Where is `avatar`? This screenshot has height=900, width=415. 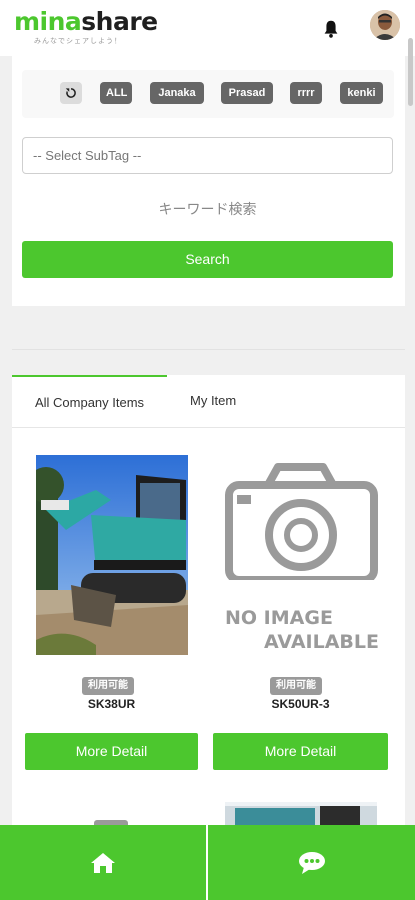 avatar is located at coordinates (385, 25).